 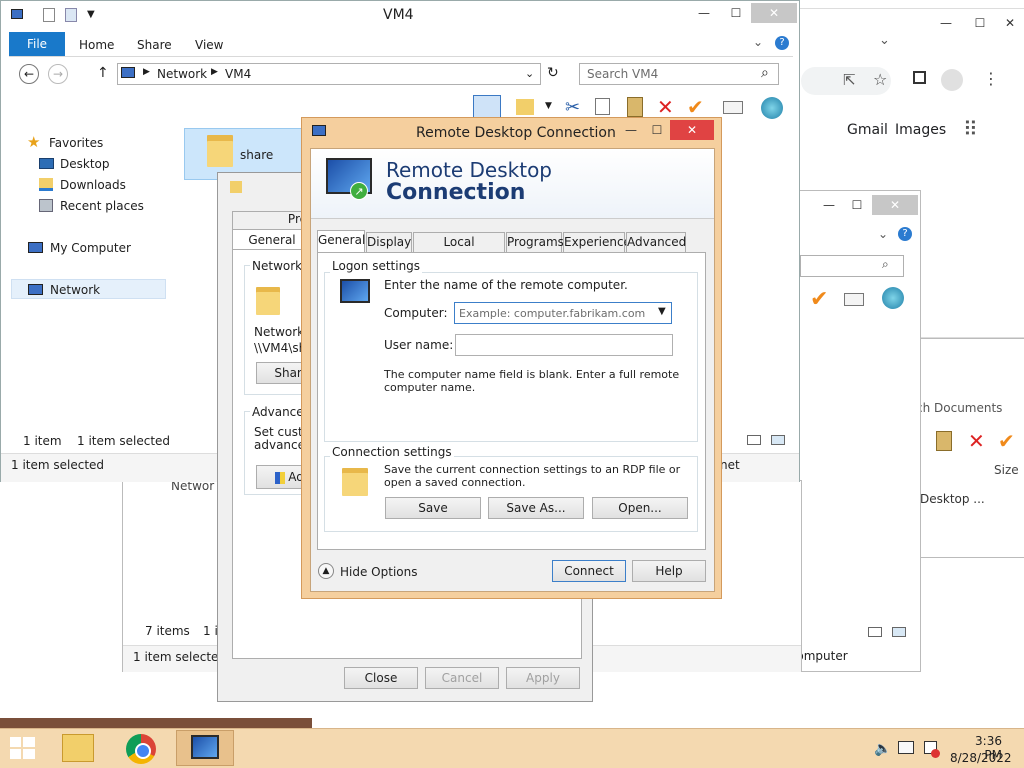 I want to click on chrome-chevron-down-icon: ⌄, so click(x=884, y=40).